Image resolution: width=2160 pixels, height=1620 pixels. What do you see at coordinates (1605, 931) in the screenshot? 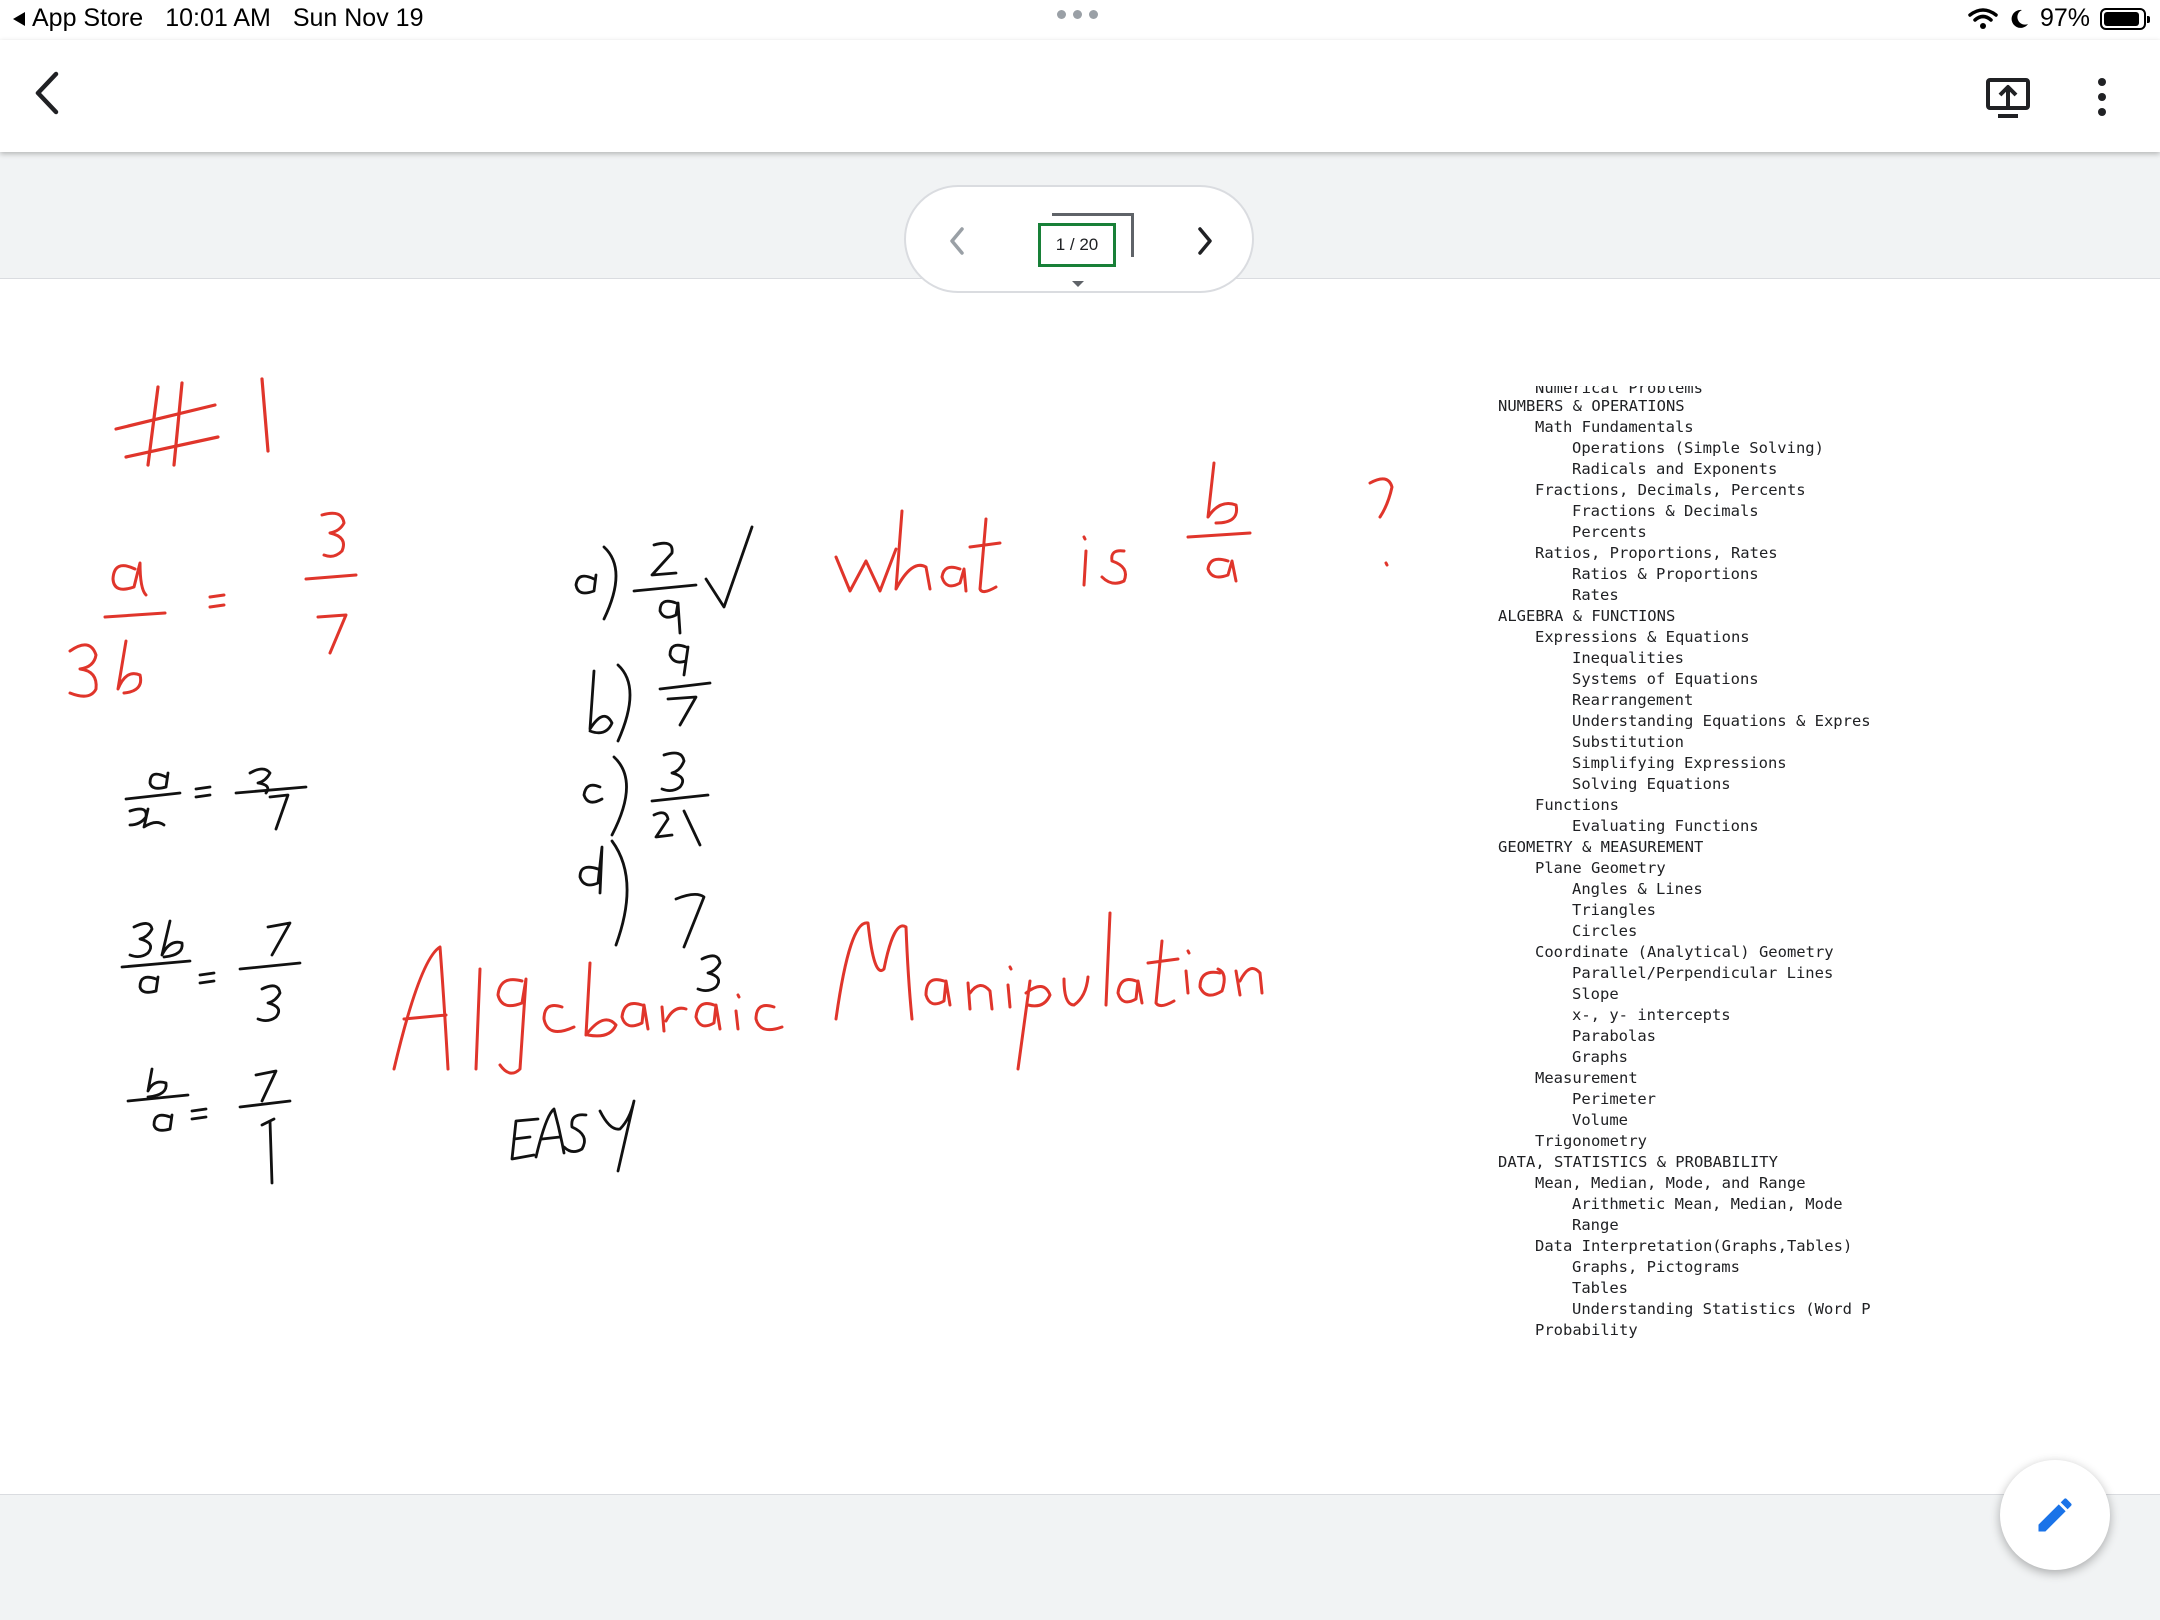
I see `outline-item: Circles` at bounding box center [1605, 931].